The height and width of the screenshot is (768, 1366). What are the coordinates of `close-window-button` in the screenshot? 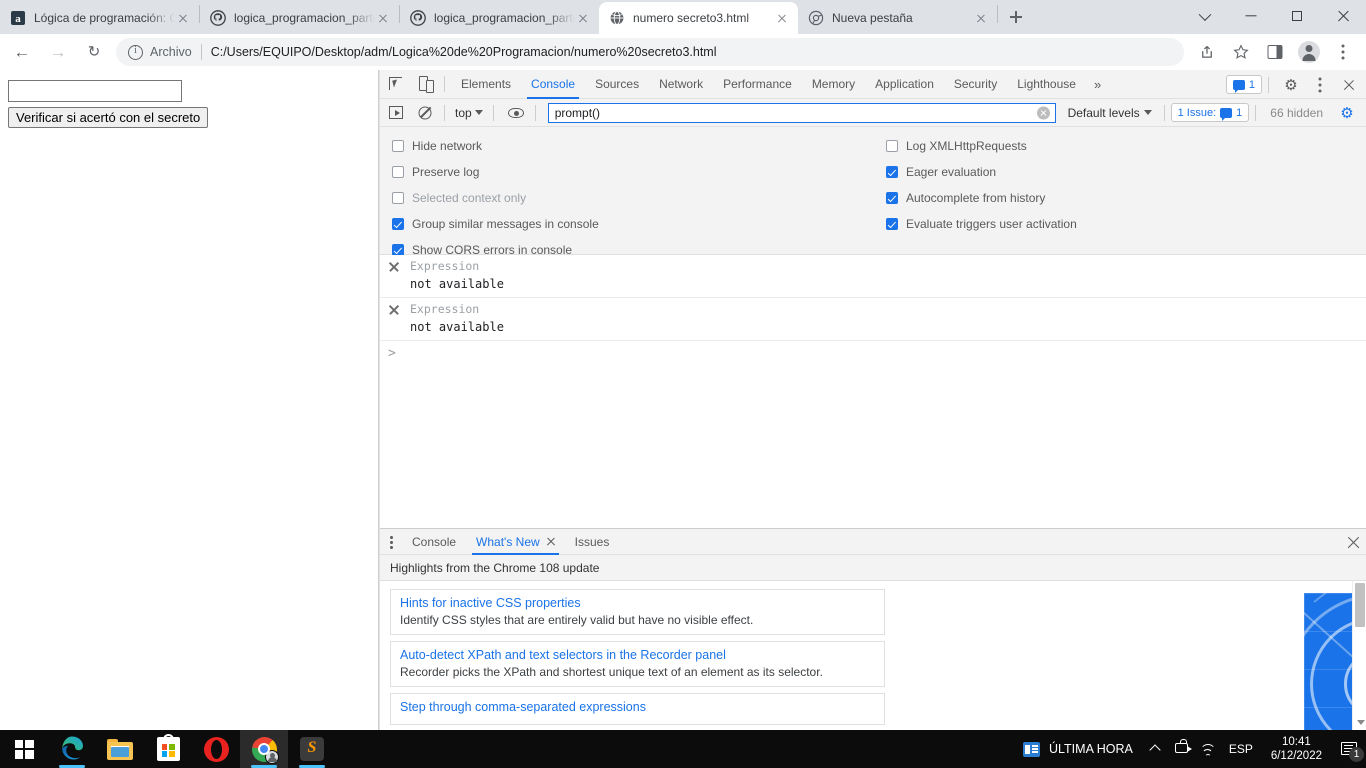 It's located at (1343, 16).